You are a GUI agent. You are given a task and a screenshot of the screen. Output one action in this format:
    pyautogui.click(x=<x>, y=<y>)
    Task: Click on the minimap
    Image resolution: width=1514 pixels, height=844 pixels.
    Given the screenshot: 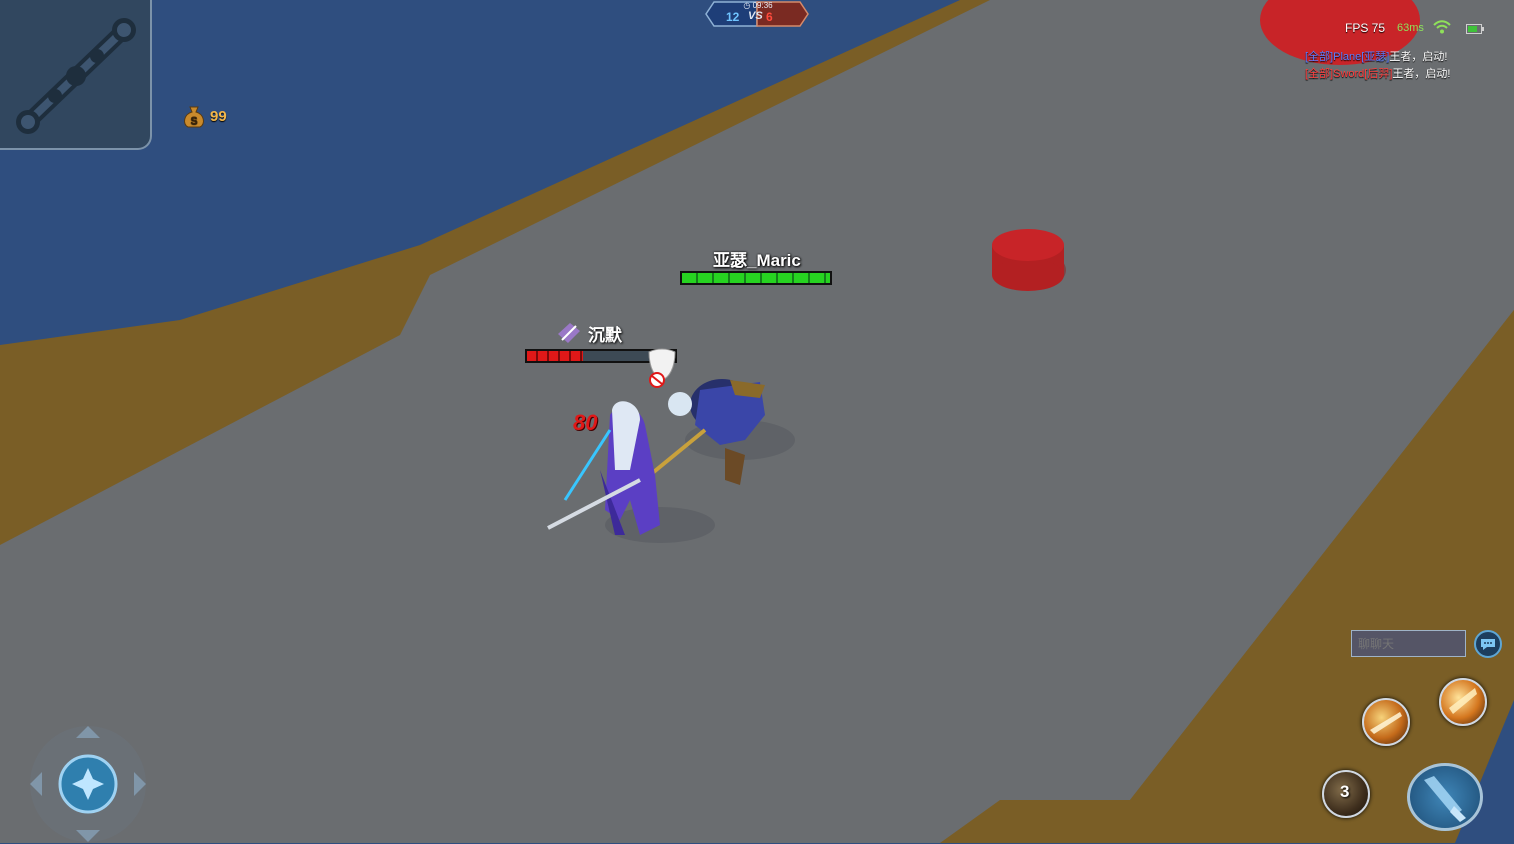 What is the action you would take?
    pyautogui.click(x=76, y=75)
    